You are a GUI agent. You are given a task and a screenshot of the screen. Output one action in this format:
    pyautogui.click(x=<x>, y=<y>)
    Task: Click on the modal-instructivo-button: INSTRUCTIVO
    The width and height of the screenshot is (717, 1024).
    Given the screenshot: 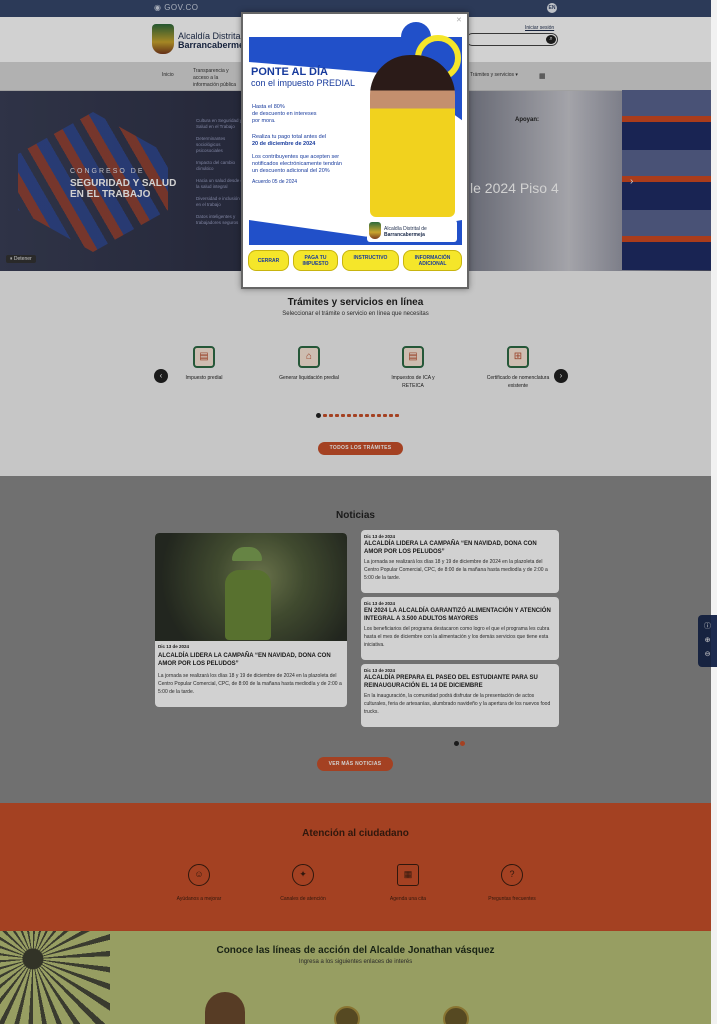 What is the action you would take?
    pyautogui.click(x=370, y=260)
    